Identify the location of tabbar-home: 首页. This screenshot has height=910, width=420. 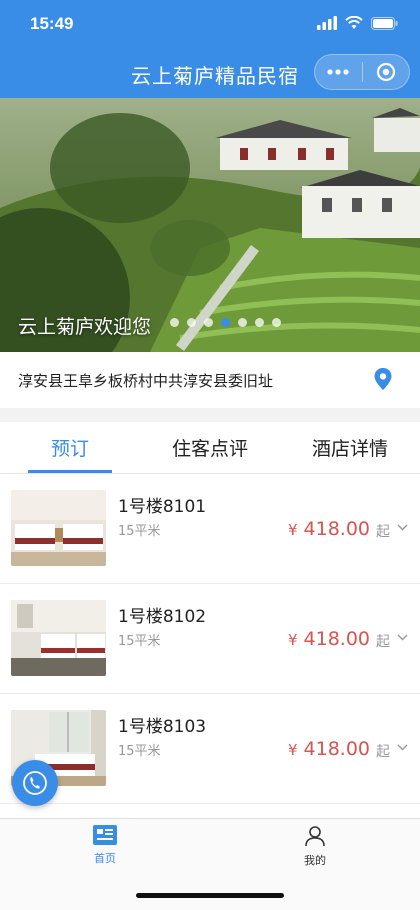
(105, 845).